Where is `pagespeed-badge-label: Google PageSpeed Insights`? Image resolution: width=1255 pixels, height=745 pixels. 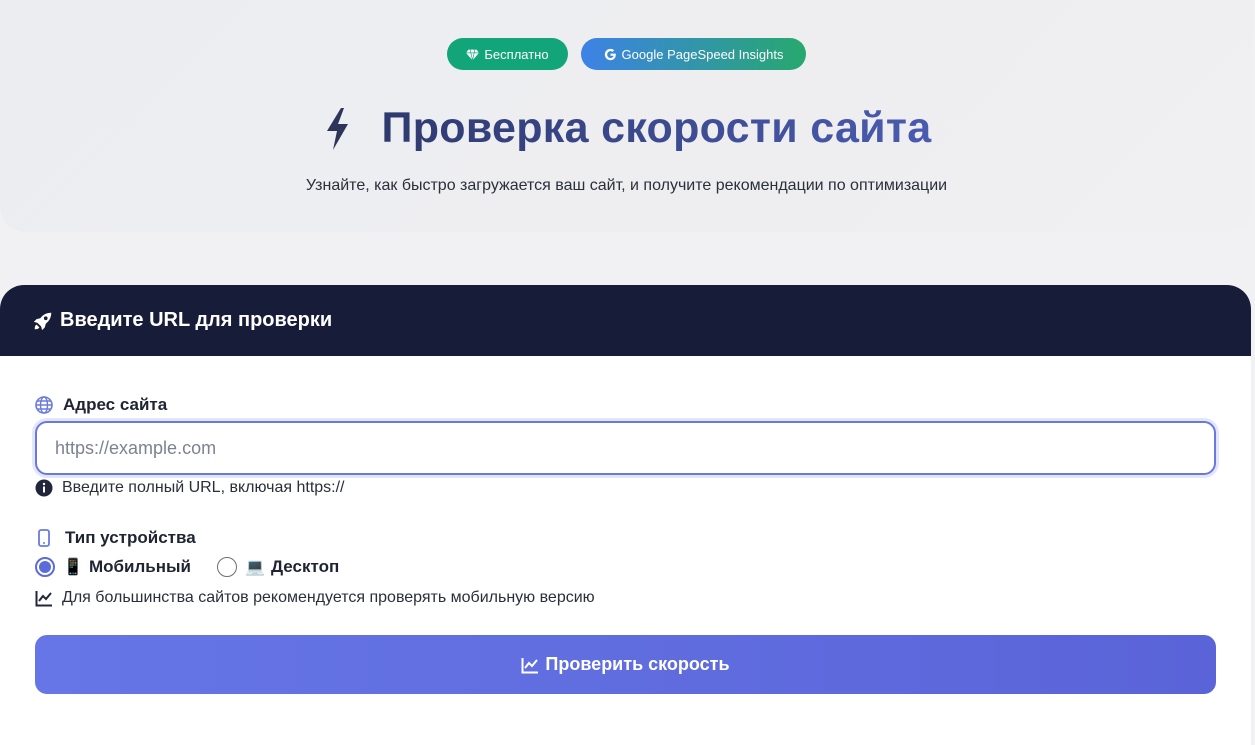 pagespeed-badge-label: Google PageSpeed Insights is located at coordinates (702, 54).